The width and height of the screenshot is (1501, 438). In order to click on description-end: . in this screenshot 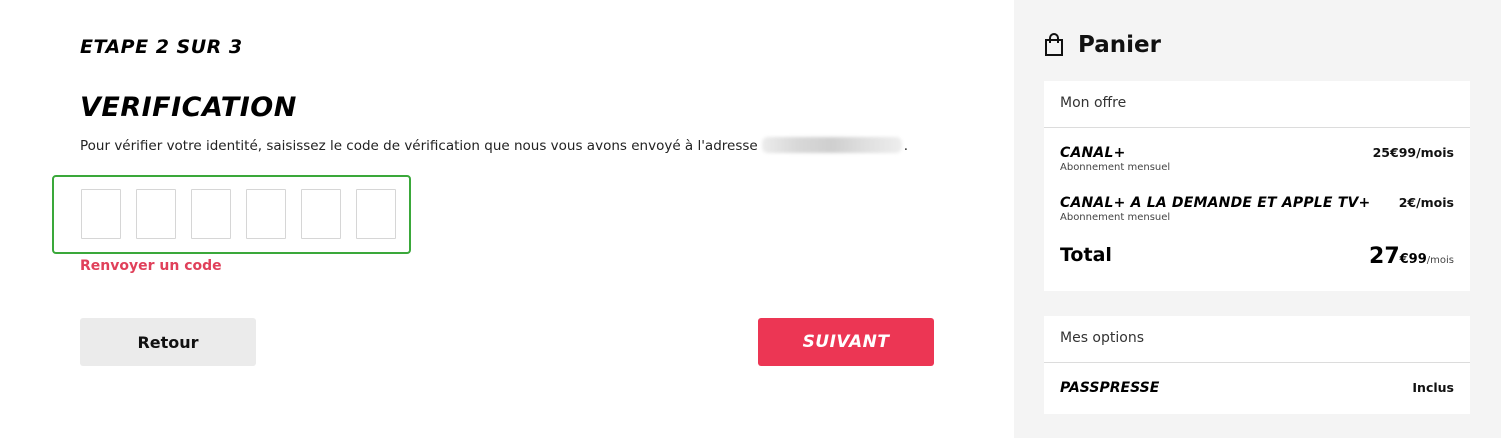, I will do `click(906, 146)`.